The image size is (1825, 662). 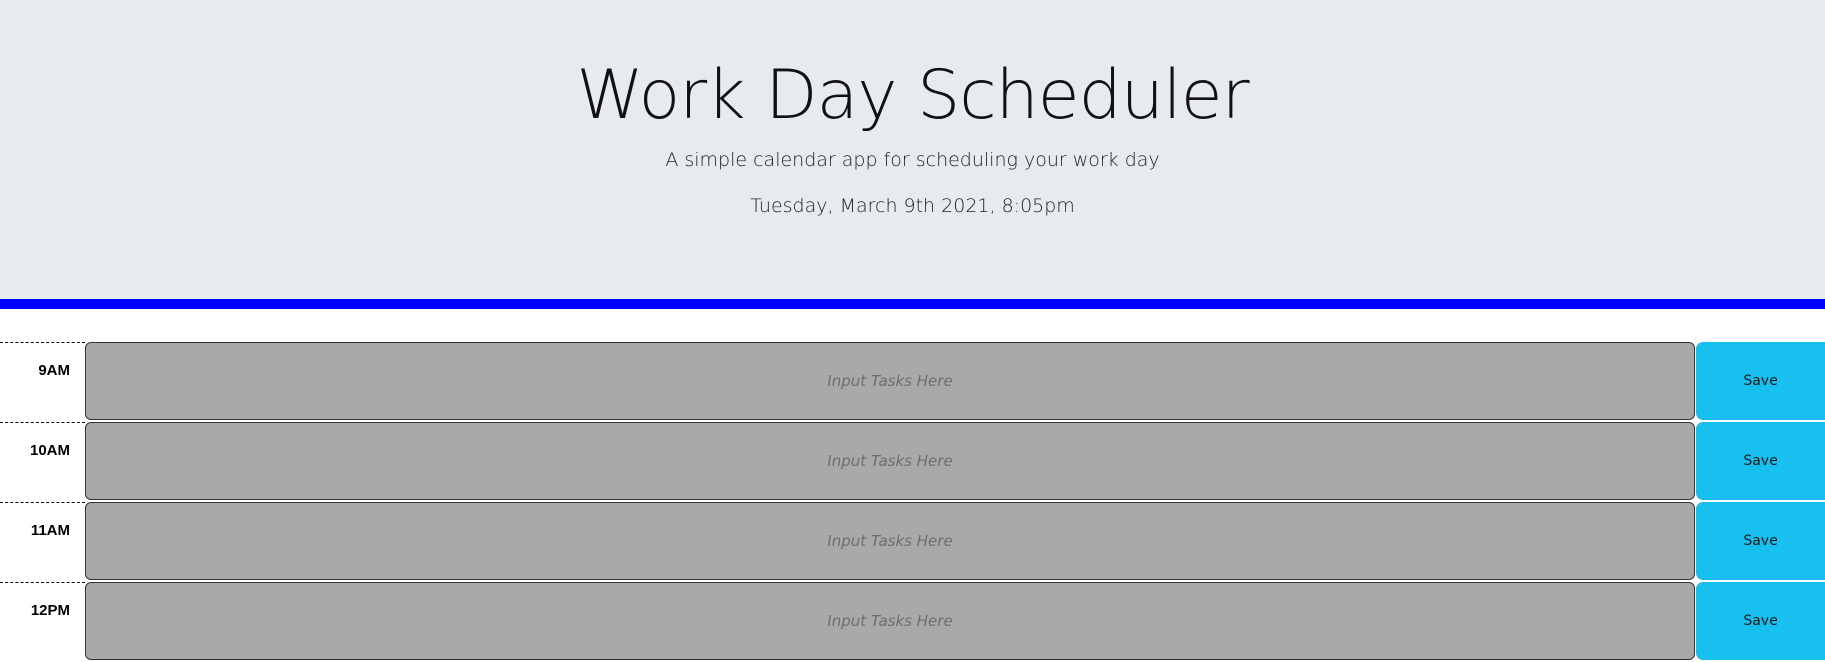 What do you see at coordinates (42, 382) in the screenshot?
I see `hour-label: 9AM` at bounding box center [42, 382].